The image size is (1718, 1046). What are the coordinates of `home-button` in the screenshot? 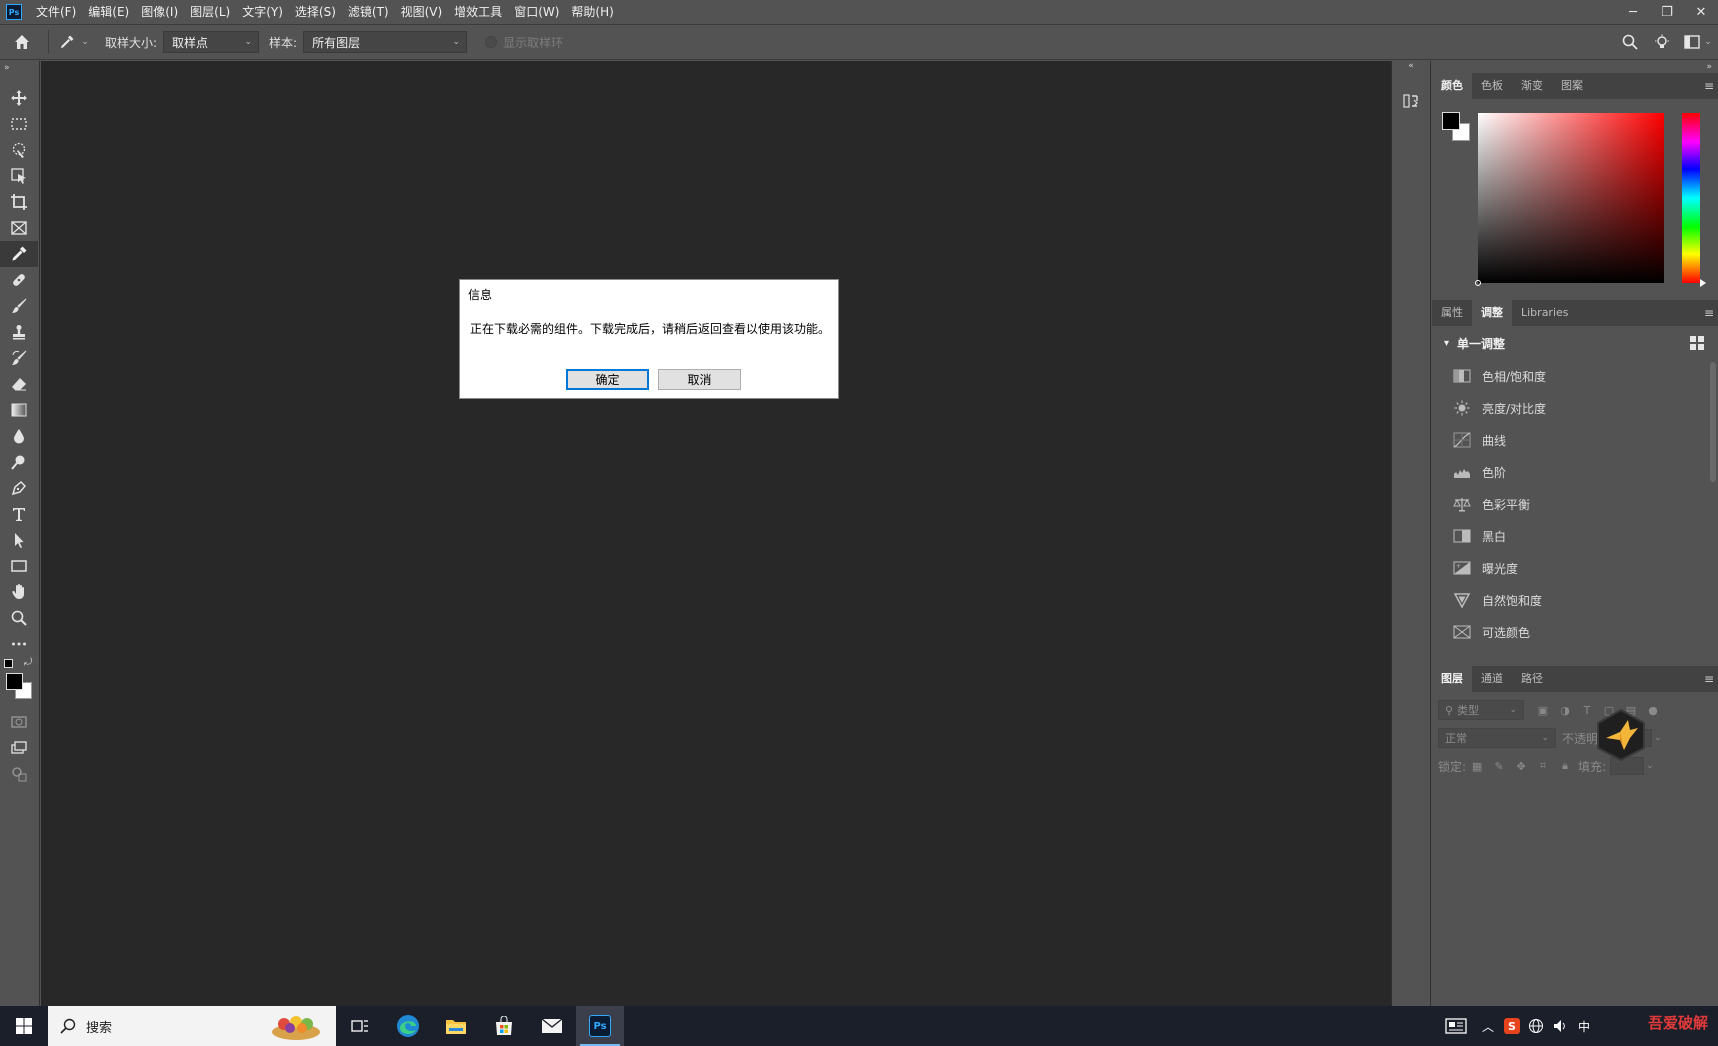 It's located at (22, 42).